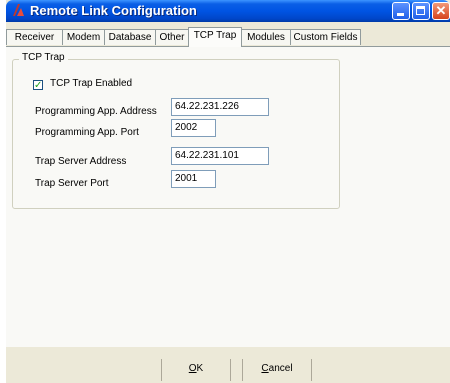 The height and width of the screenshot is (383, 450). Describe the element at coordinates (220, 107) in the screenshot. I see `programming-app-address-input: 64.22.231.226` at that location.